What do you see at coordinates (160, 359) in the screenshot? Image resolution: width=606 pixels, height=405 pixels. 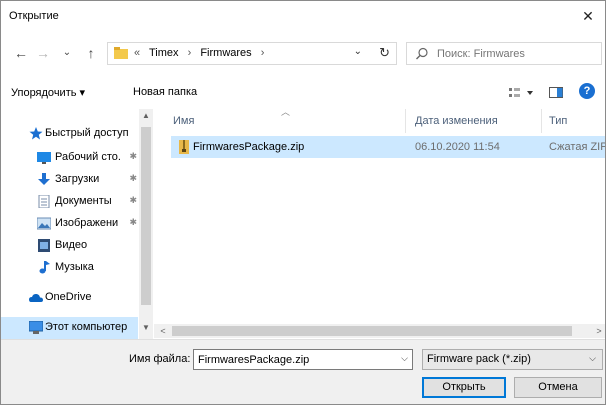 I see `filename-label: Имя файла:` at bounding box center [160, 359].